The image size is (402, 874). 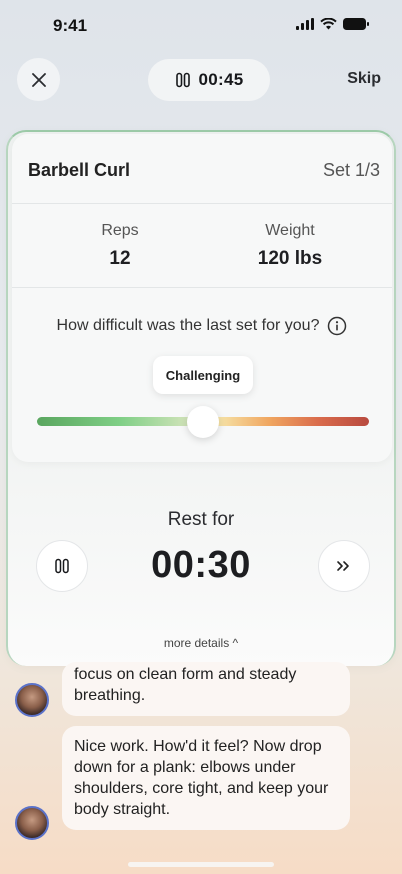 What do you see at coordinates (305, 24) in the screenshot?
I see `signal-icon` at bounding box center [305, 24].